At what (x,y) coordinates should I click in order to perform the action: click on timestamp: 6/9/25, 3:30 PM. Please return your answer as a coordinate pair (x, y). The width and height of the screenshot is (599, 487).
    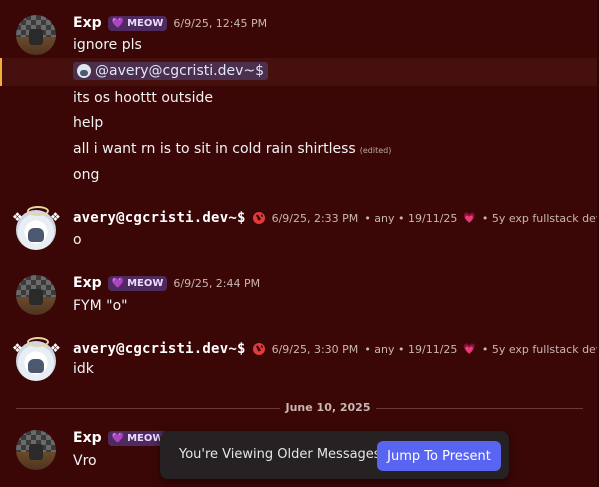
    Looking at the image, I should click on (315, 349).